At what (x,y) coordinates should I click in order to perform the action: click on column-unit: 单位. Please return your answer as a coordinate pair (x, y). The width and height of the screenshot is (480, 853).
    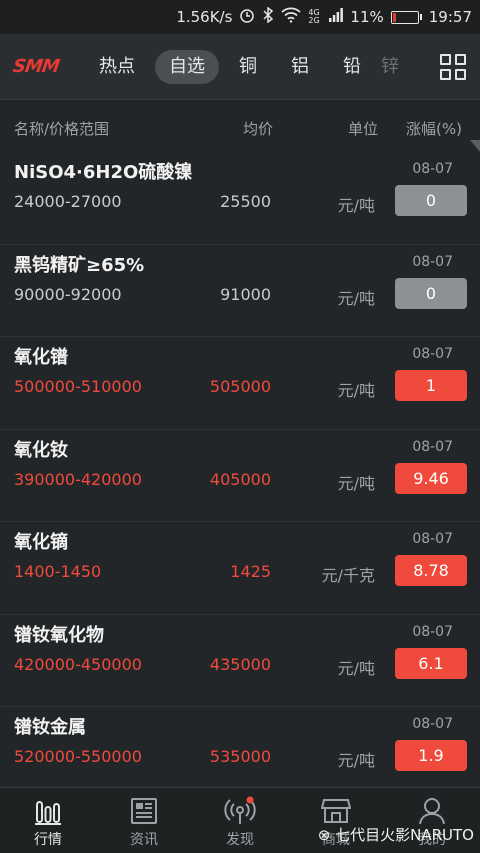
    Looking at the image, I should click on (363, 129).